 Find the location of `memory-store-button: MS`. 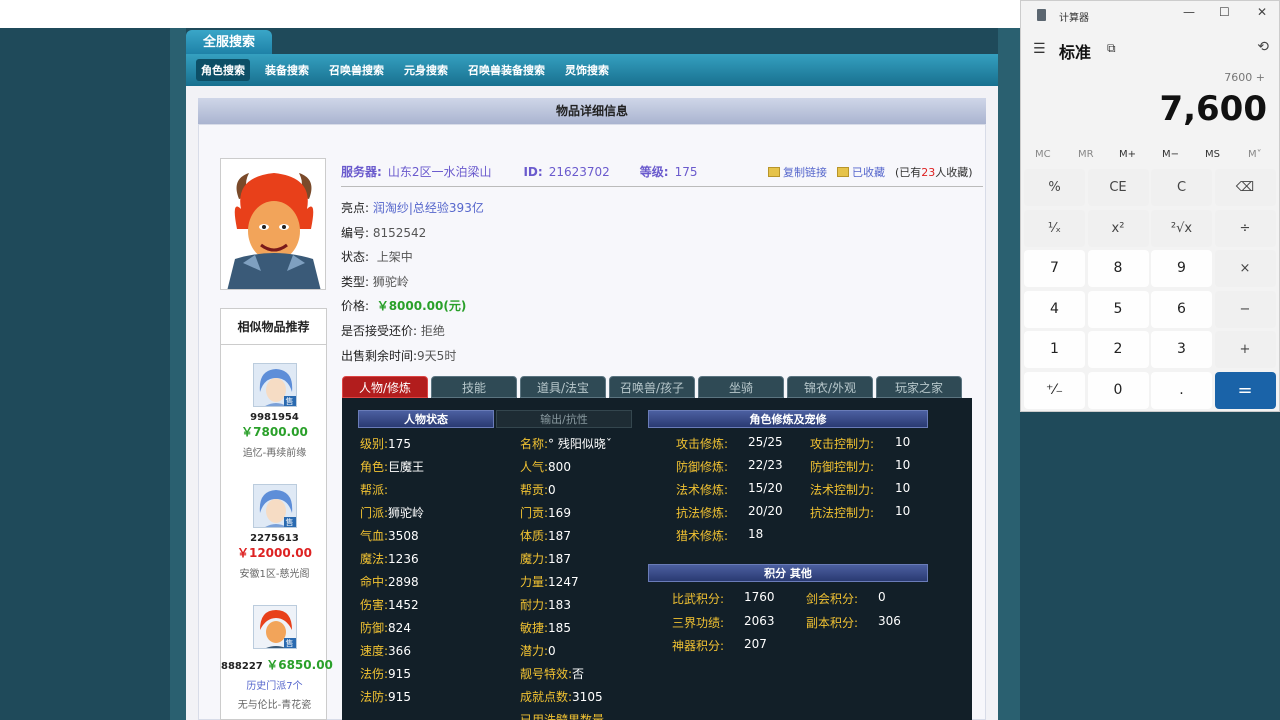

memory-store-button: MS is located at coordinates (1212, 154).